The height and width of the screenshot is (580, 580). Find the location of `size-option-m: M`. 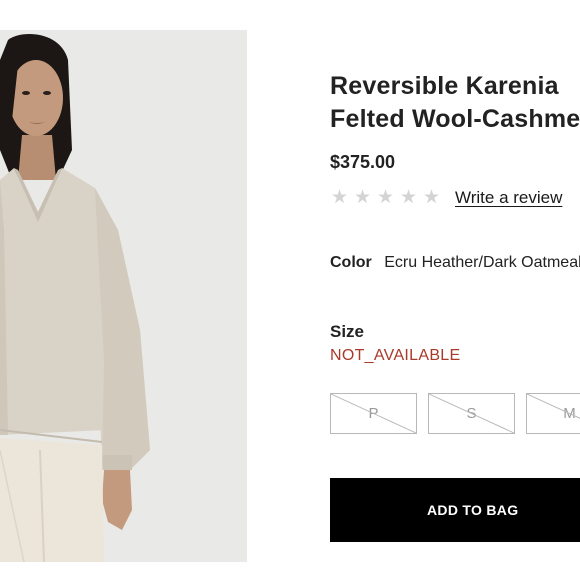

size-option-m: M is located at coordinates (553, 413).